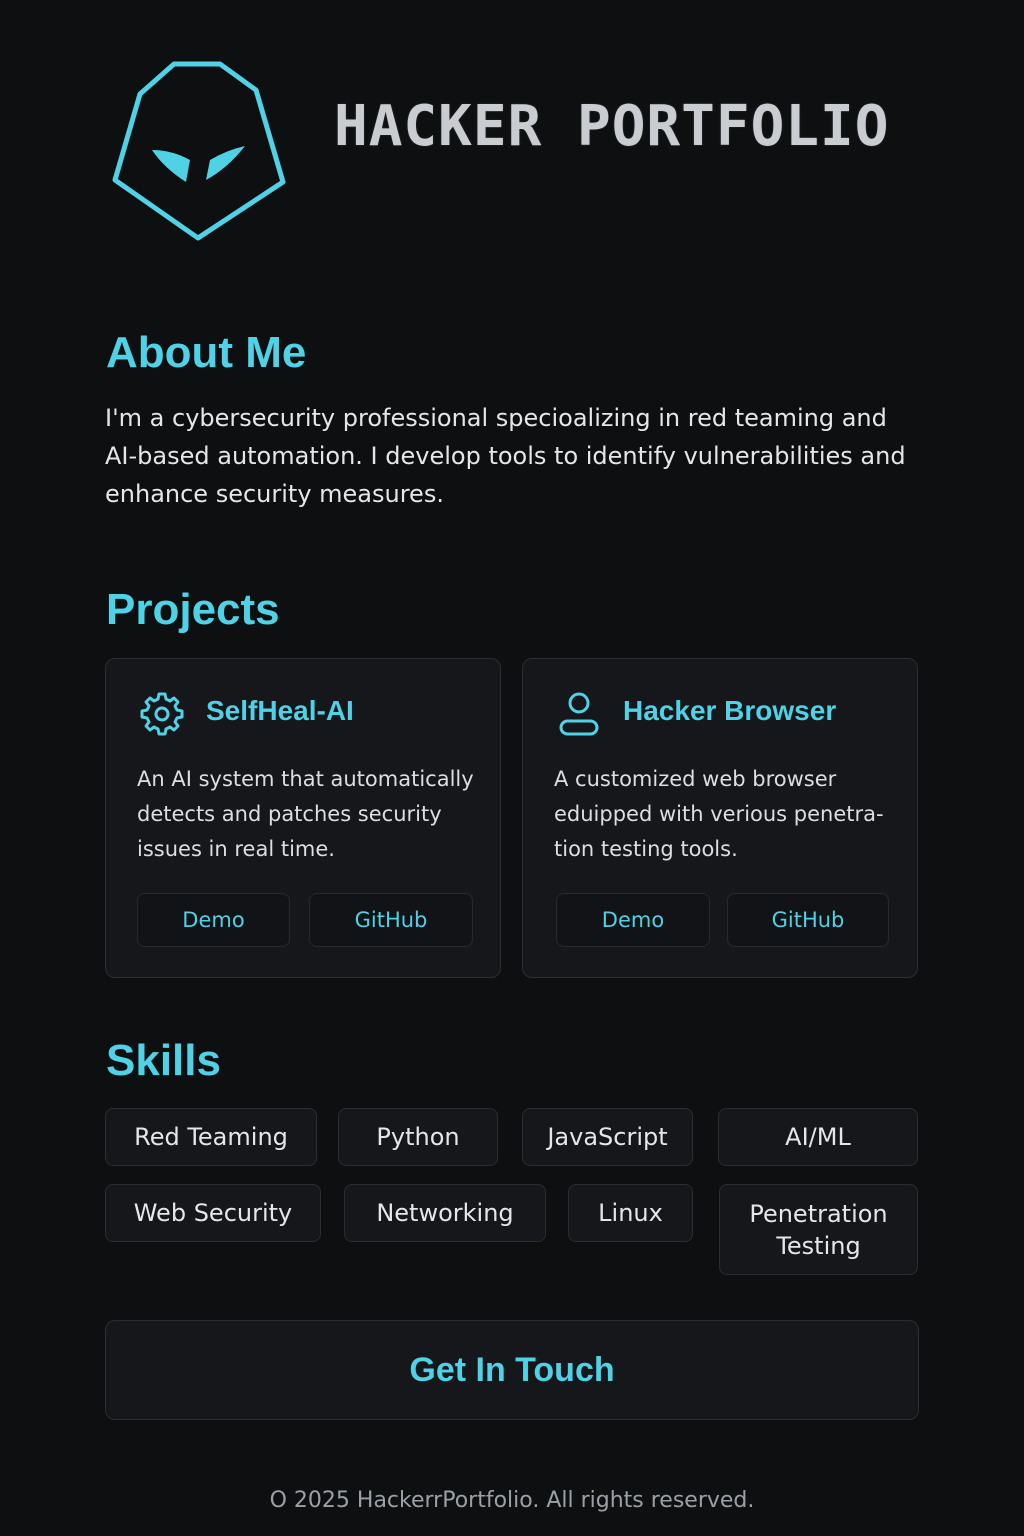 This screenshot has width=1024, height=1536. What do you see at coordinates (211, 1137) in the screenshot?
I see `skill-chip-red-teaming: Red Teaming` at bounding box center [211, 1137].